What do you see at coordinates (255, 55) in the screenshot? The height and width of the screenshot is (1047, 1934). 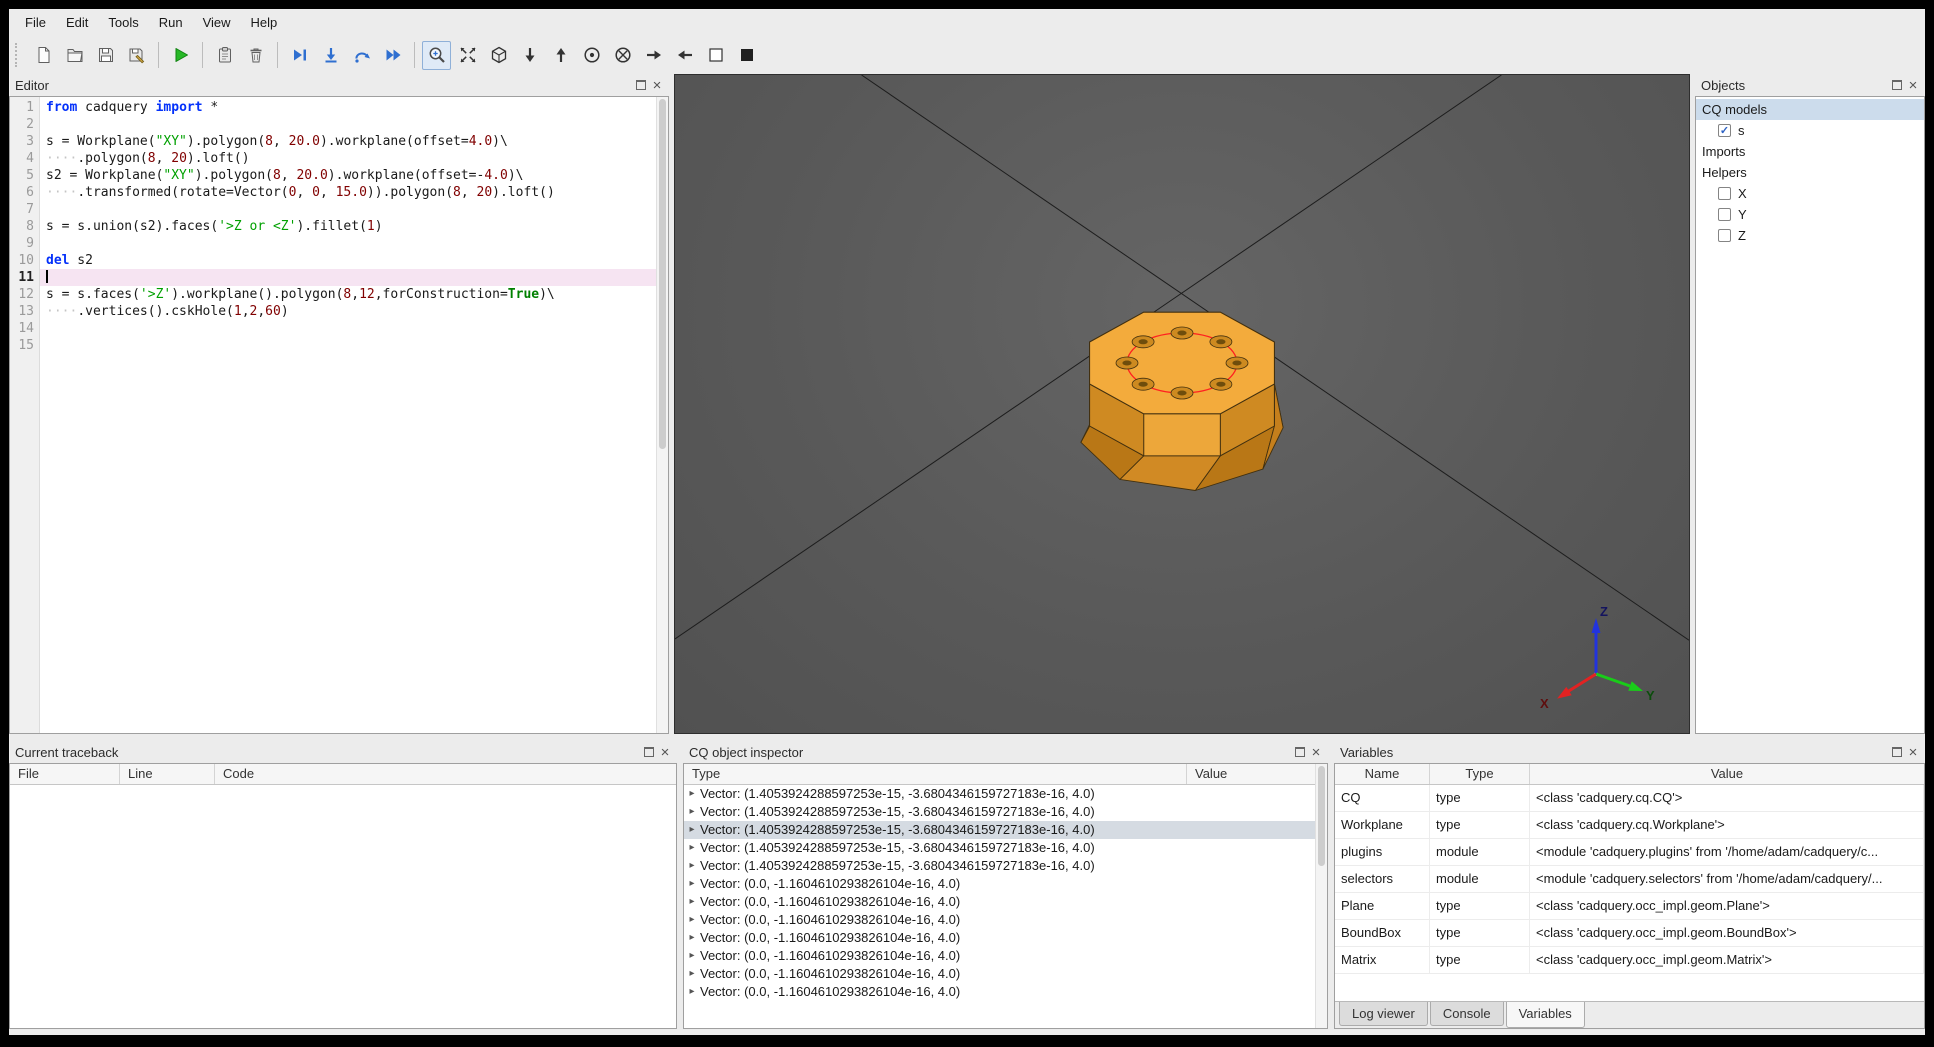 I see `delete-button` at bounding box center [255, 55].